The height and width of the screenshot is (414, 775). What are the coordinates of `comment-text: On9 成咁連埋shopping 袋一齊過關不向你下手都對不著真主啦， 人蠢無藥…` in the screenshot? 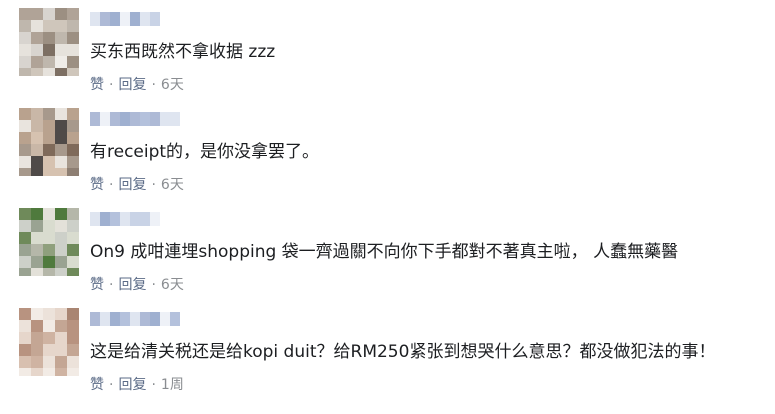 It's located at (384, 252).